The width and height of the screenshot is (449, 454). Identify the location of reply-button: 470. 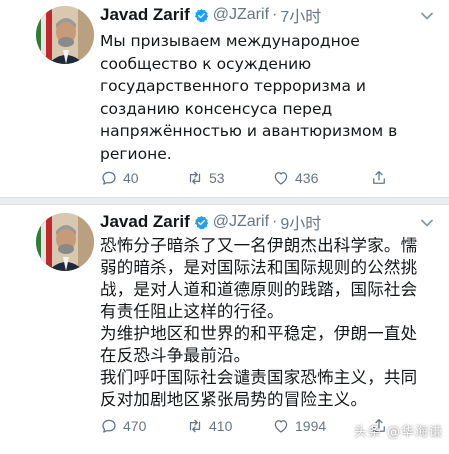
(143, 426).